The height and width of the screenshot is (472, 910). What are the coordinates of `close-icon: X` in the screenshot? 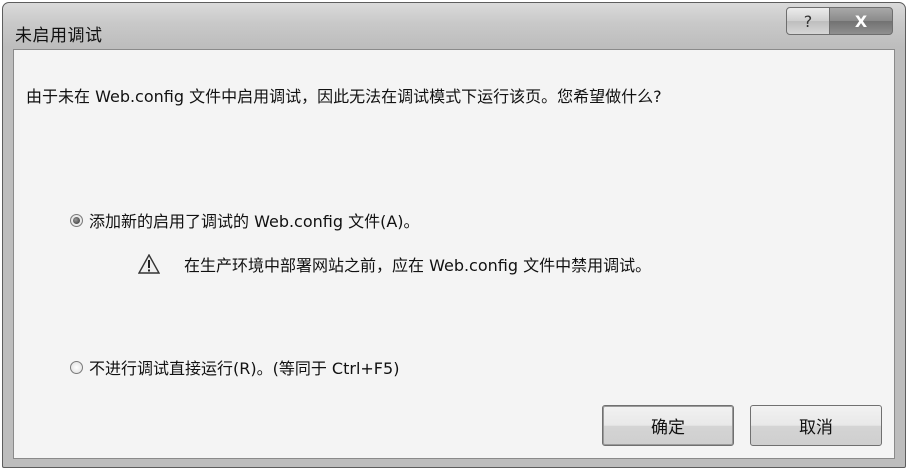 It's located at (861, 21).